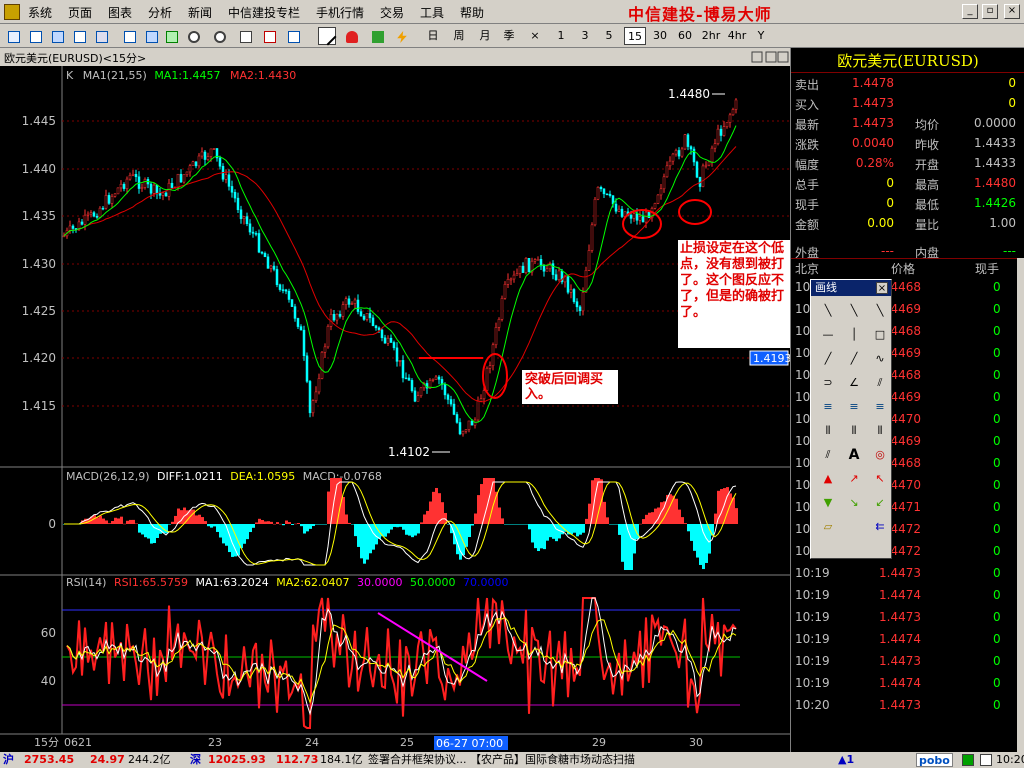  Describe the element at coordinates (13, 36) in the screenshot. I see `line-chart-icon` at that location.